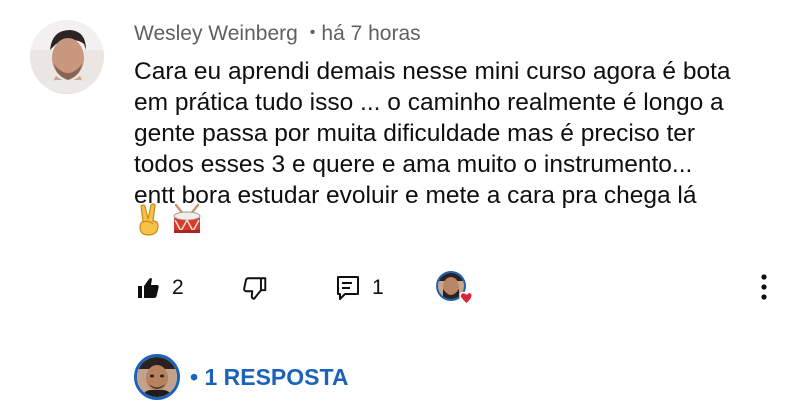 Image resolution: width=800 pixels, height=414 pixels. I want to click on more-options-button, so click(764, 287).